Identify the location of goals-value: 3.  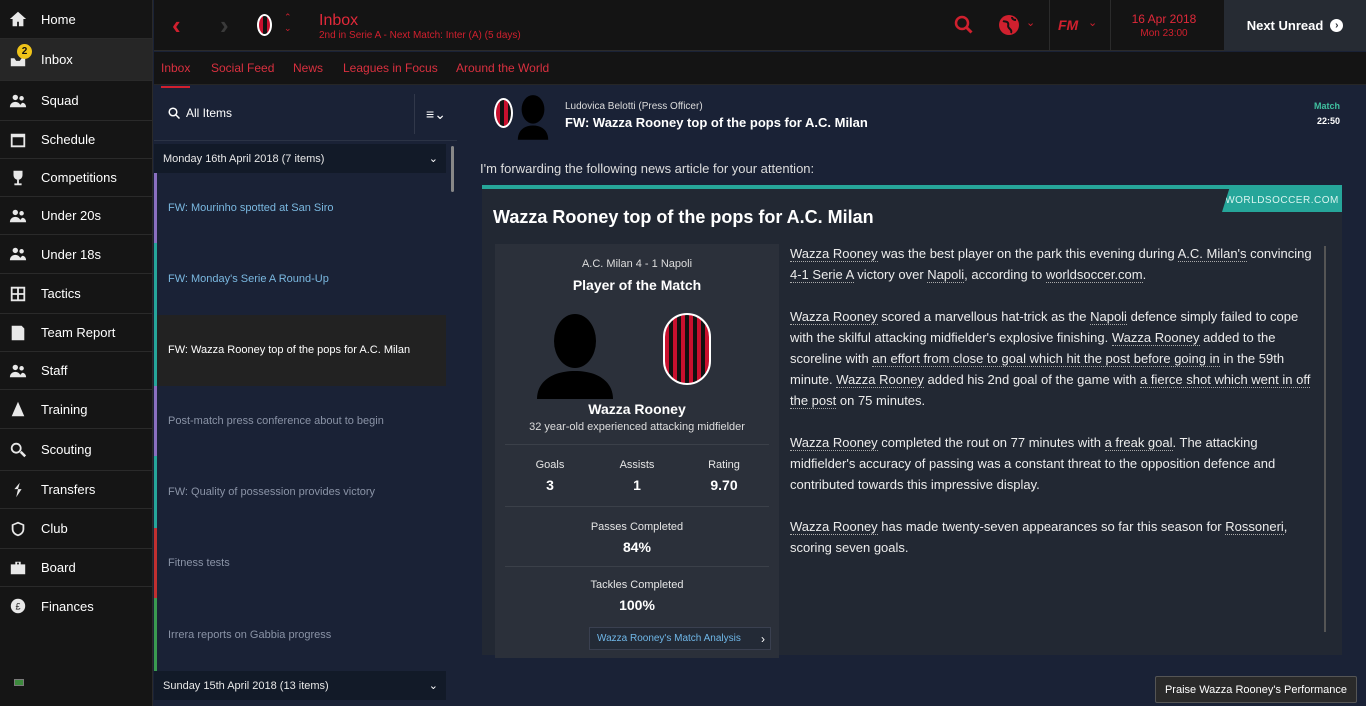
(550, 485).